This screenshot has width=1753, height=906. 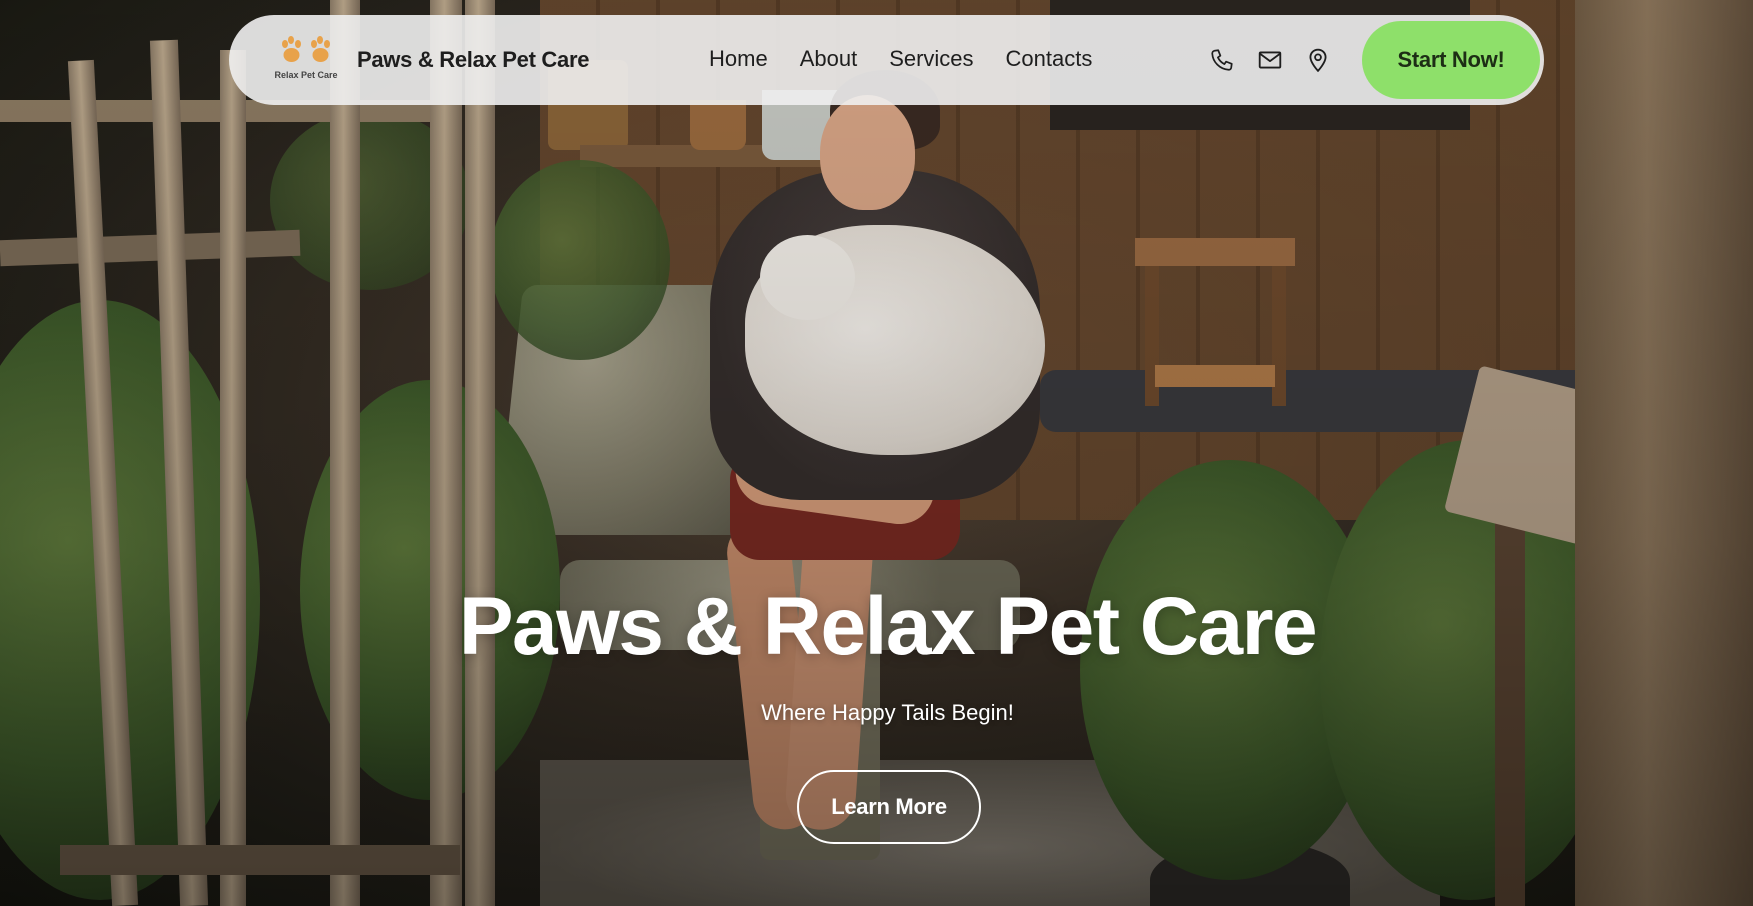 What do you see at coordinates (1318, 60) in the screenshot?
I see `location-pin-icon` at bounding box center [1318, 60].